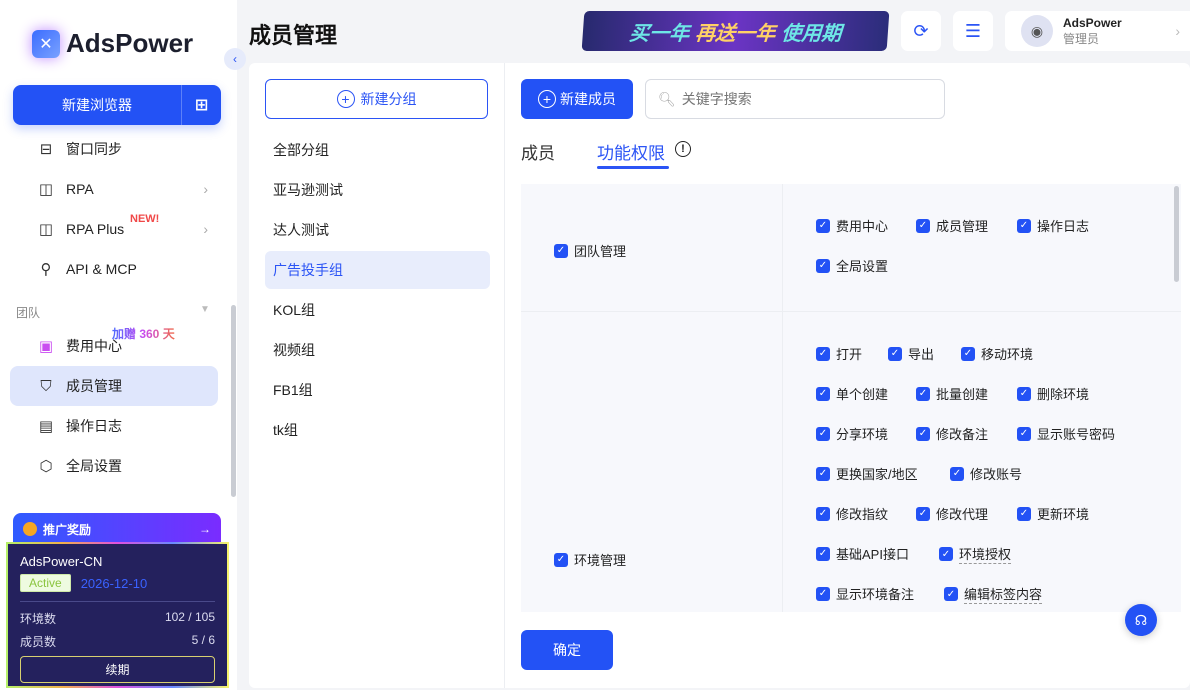  What do you see at coordinates (735, 31) in the screenshot?
I see `promo-ad-banner: 买一年 再送一年 使用期` at bounding box center [735, 31].